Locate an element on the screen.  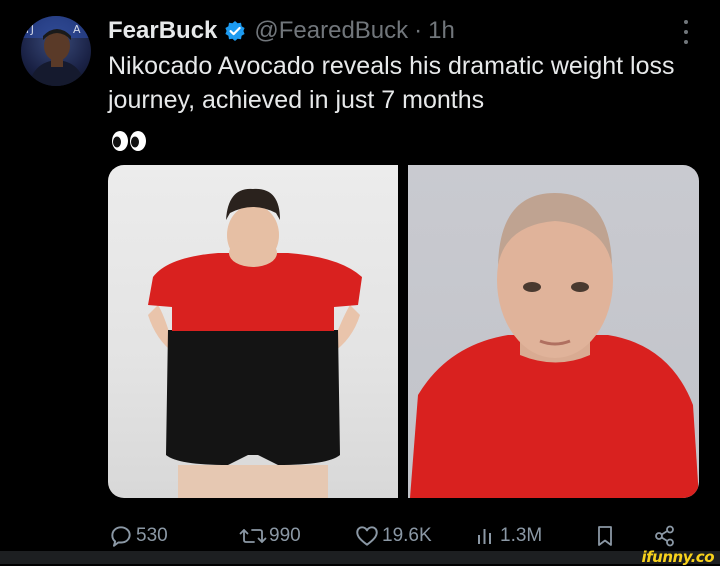
share-icon is located at coordinates (664, 536).